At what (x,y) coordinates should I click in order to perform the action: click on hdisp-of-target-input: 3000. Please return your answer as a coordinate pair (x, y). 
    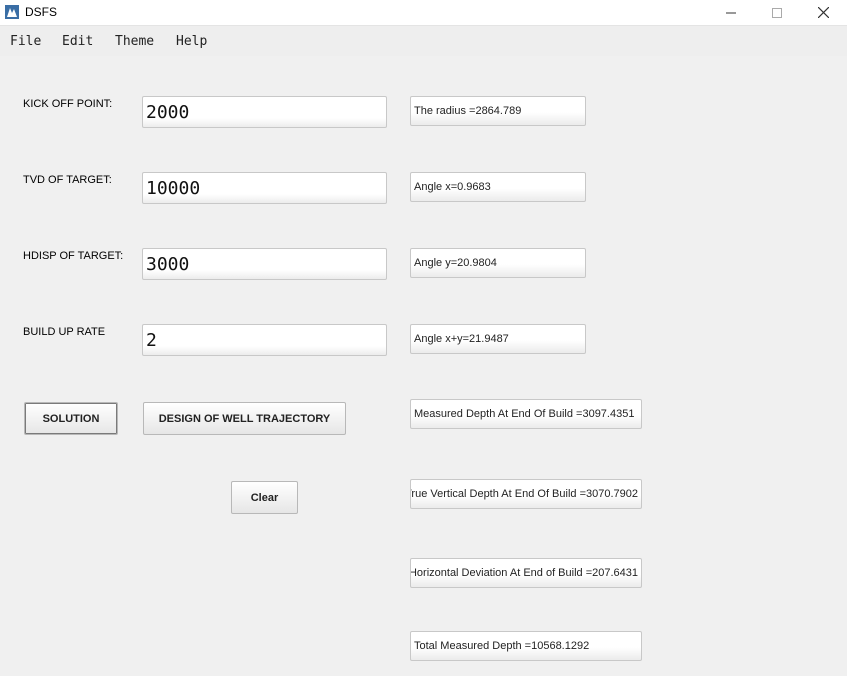
    Looking at the image, I should click on (264, 264).